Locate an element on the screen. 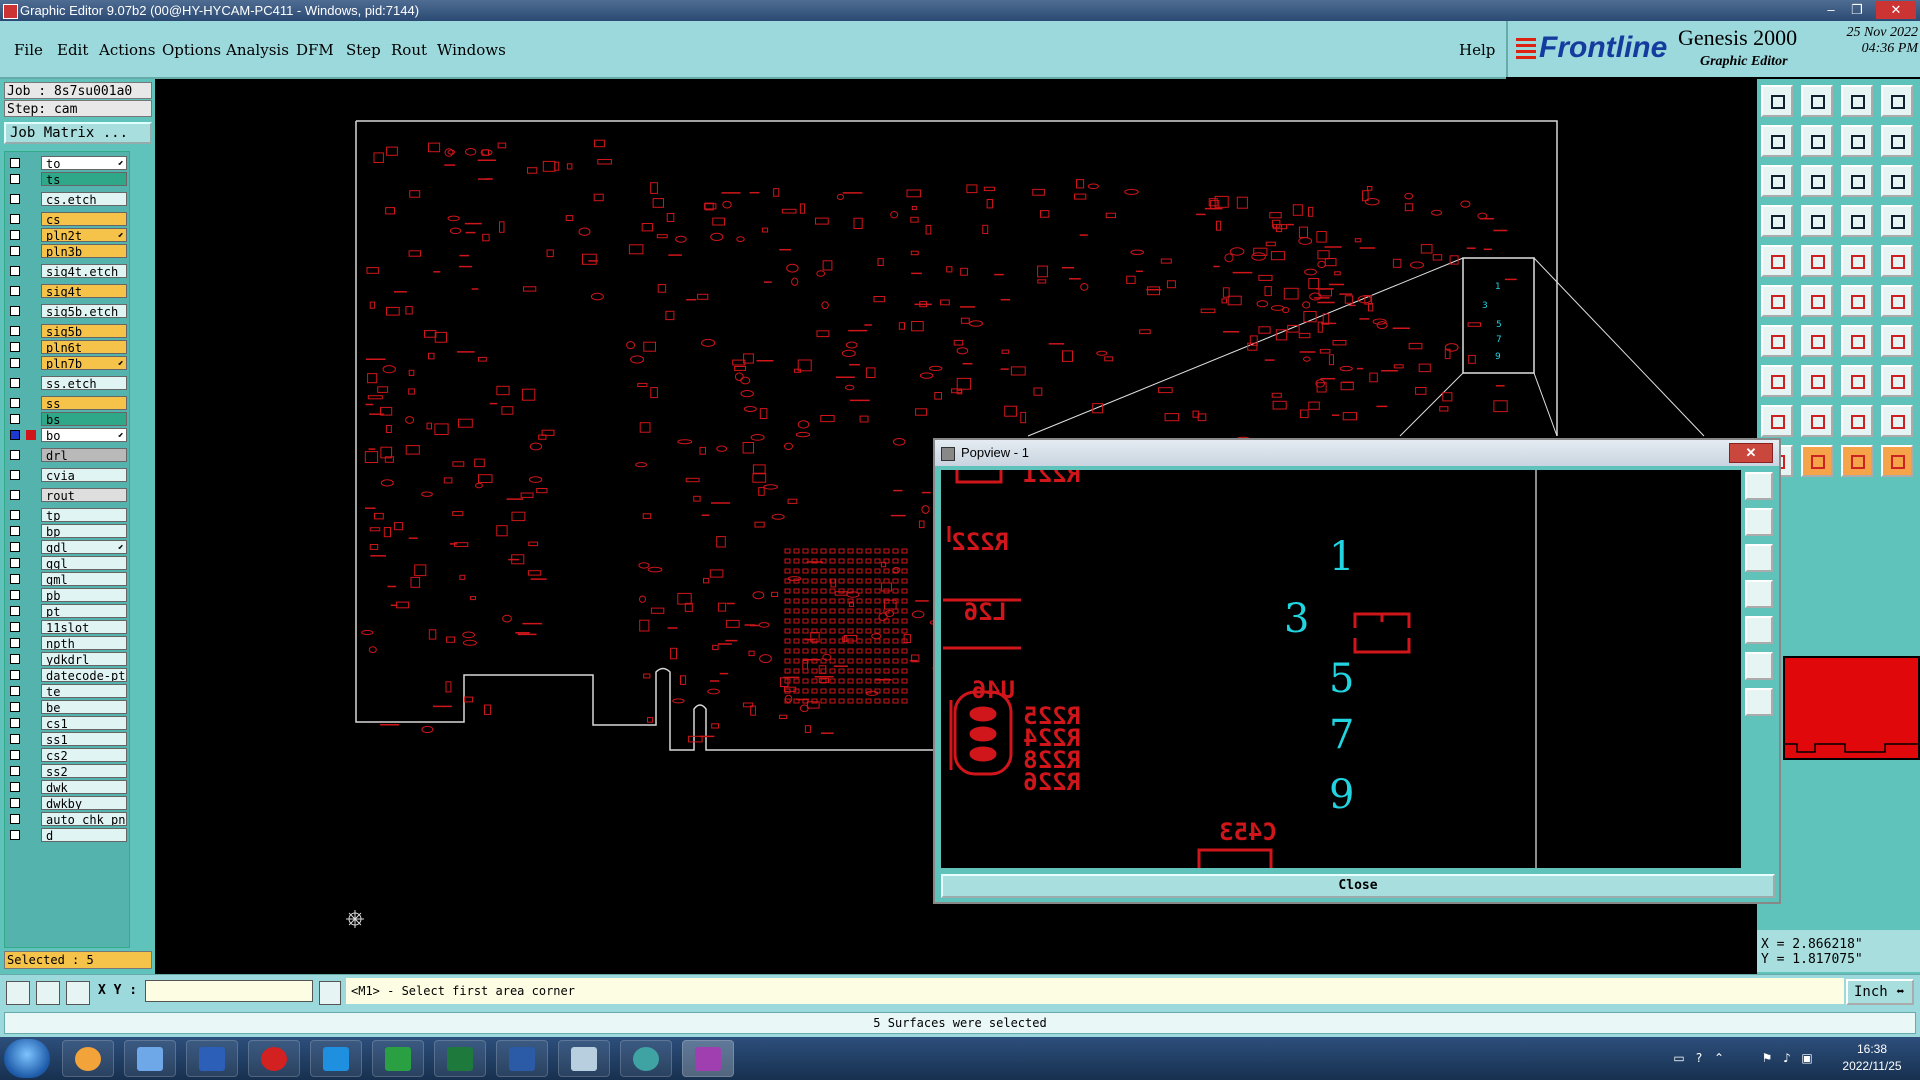 The width and height of the screenshot is (1920, 1080). popview-pan-up-icon is located at coordinates (1759, 522).